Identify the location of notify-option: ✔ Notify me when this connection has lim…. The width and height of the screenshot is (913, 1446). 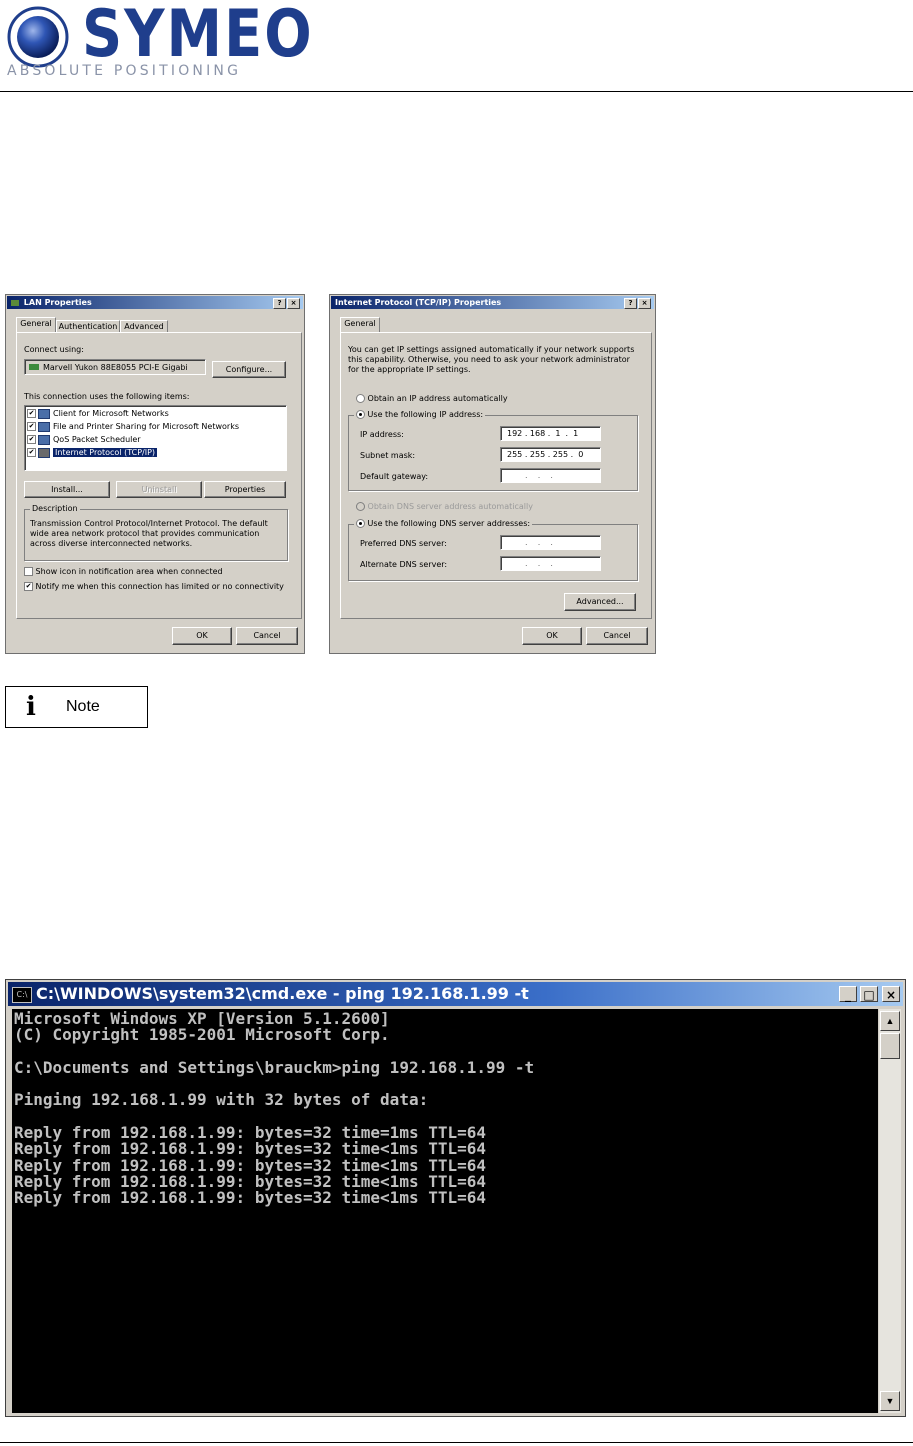
(154, 586).